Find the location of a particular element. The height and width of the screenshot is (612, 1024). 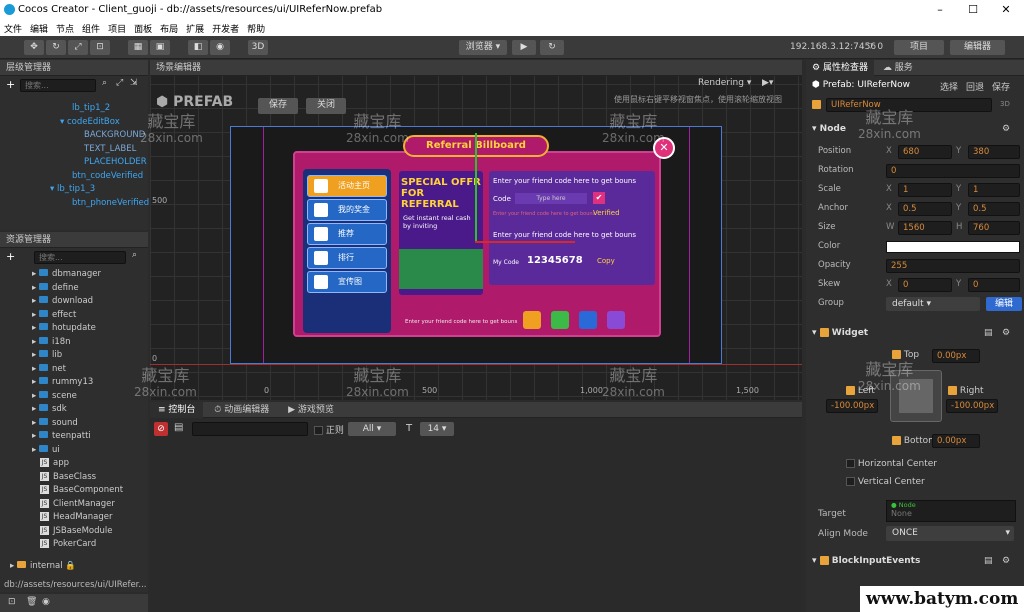

minimize-button: – is located at coordinates (940, 10).